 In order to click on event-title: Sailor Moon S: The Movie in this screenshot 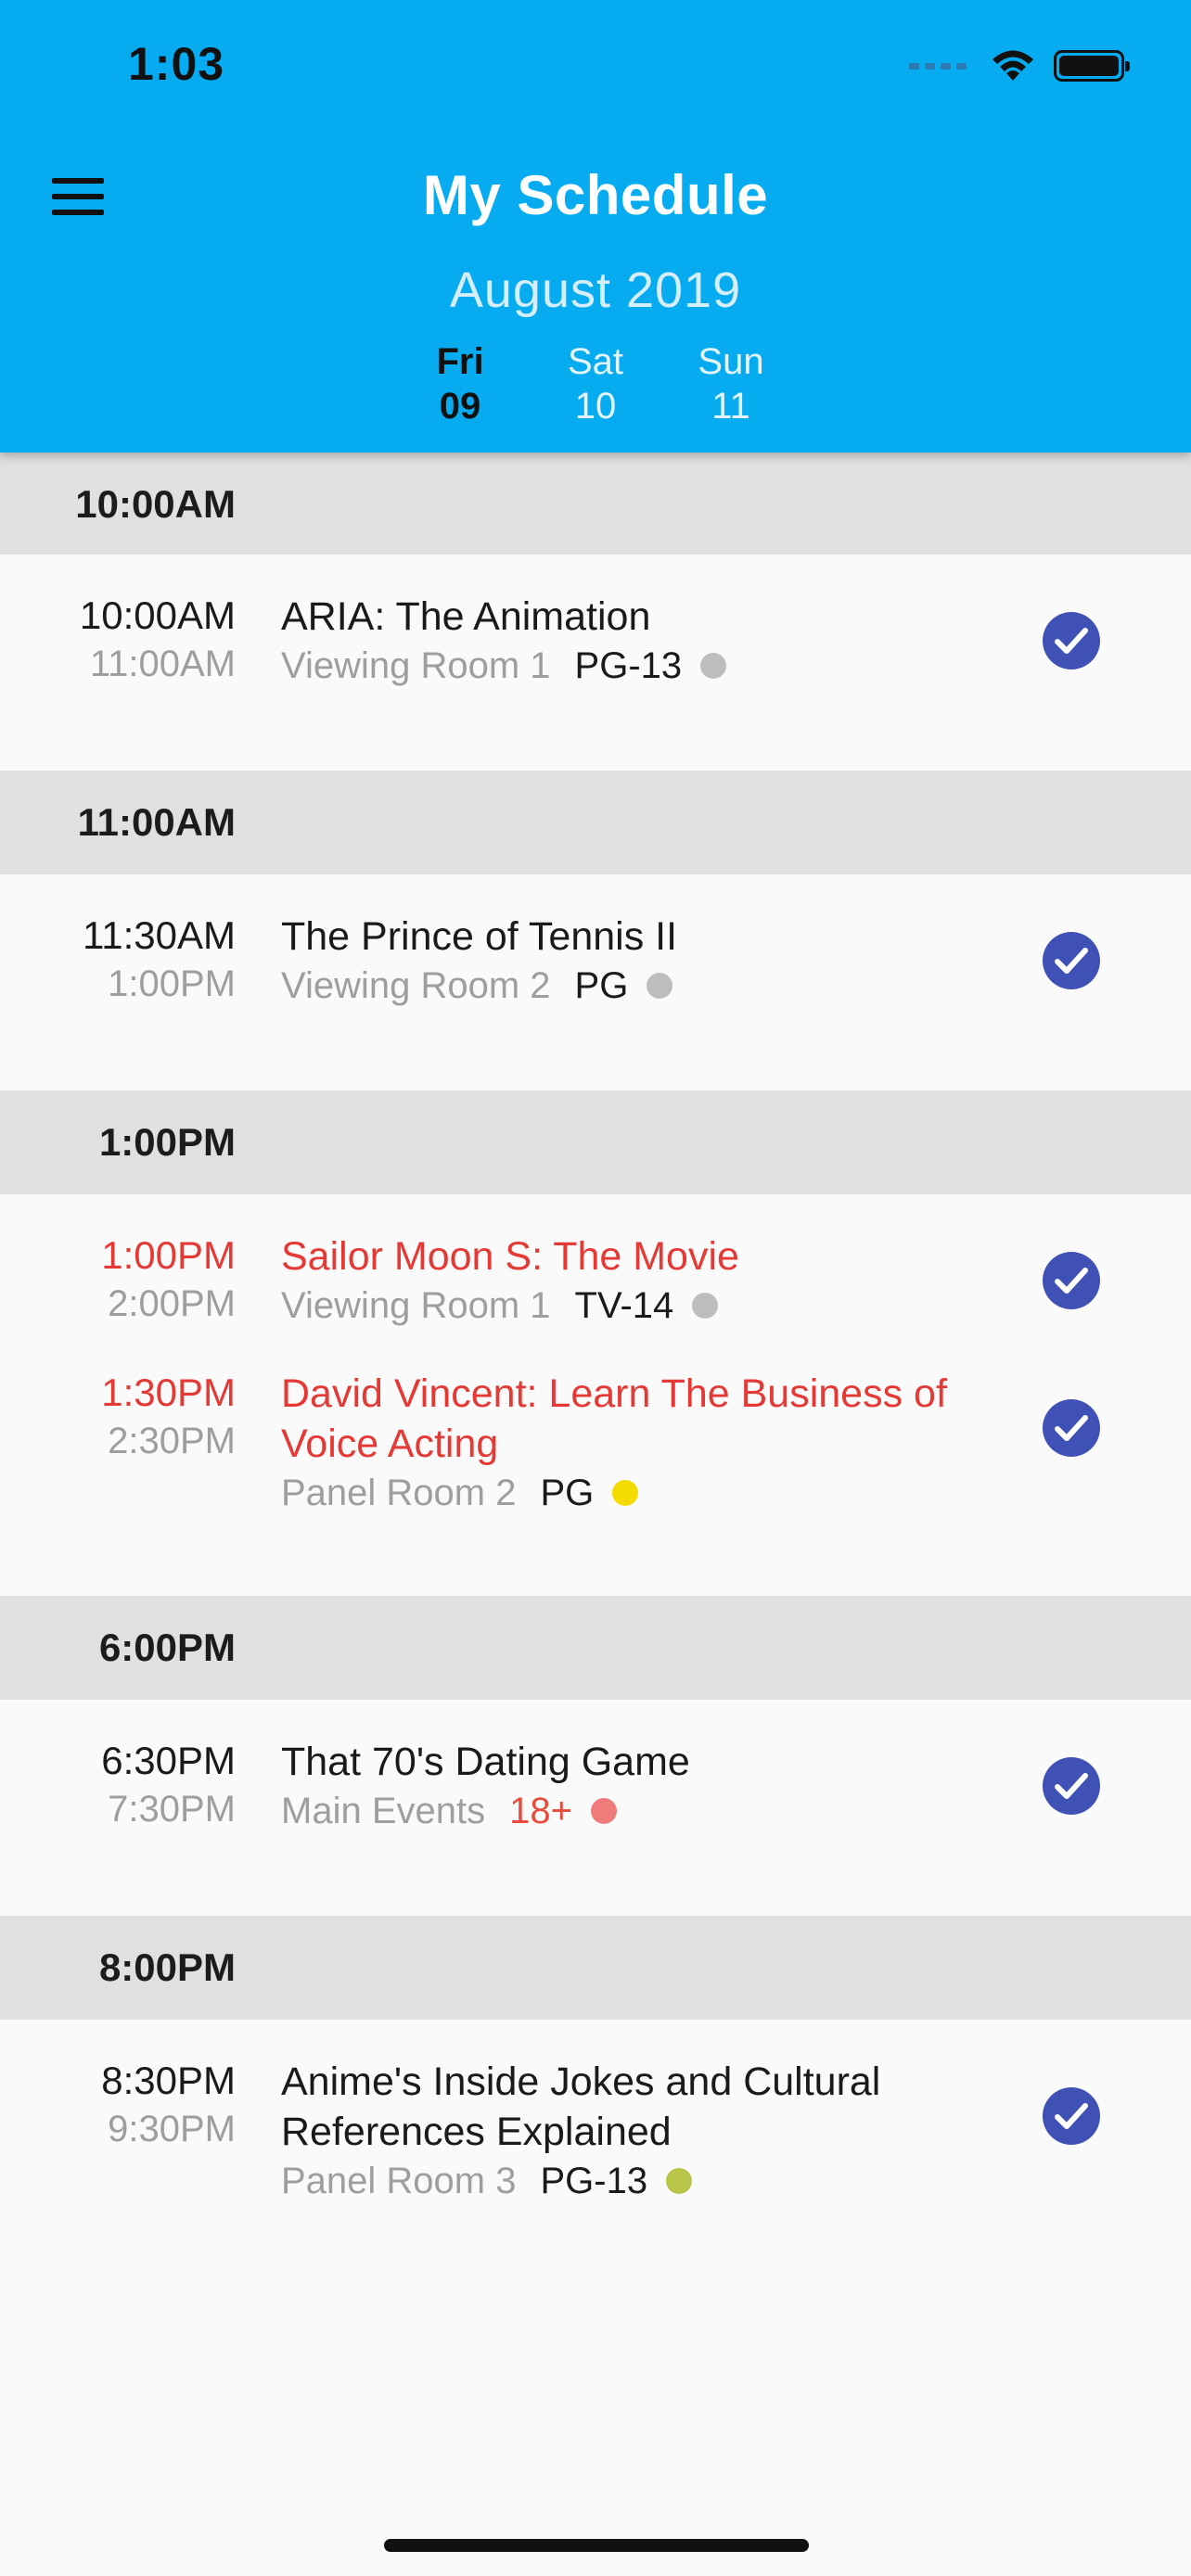, I will do `click(510, 1257)`.